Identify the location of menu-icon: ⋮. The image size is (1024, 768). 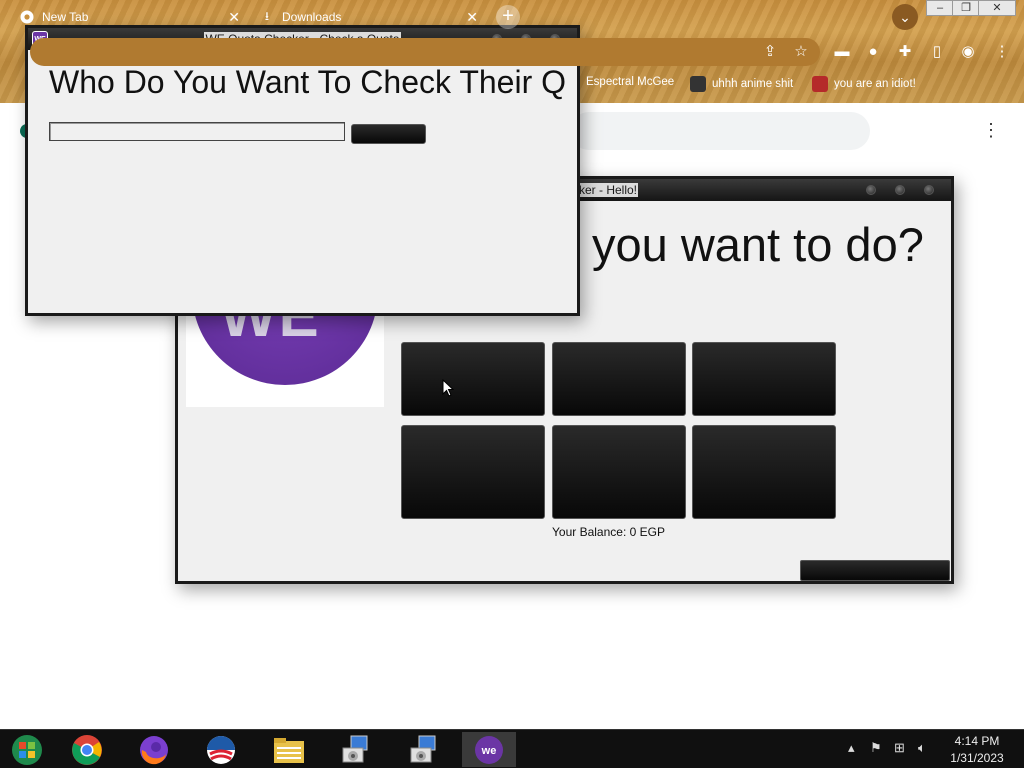
(1002, 52).